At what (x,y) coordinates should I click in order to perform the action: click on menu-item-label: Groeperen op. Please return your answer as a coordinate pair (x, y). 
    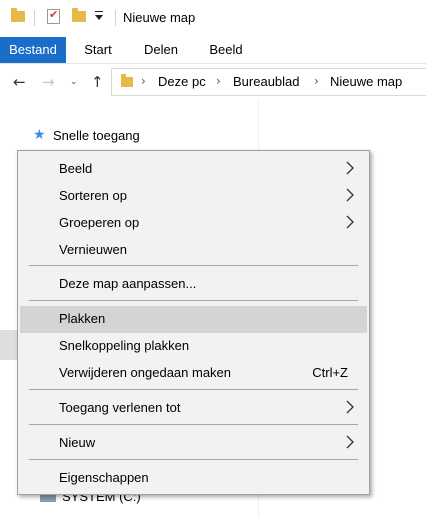
    Looking at the image, I should click on (99, 222).